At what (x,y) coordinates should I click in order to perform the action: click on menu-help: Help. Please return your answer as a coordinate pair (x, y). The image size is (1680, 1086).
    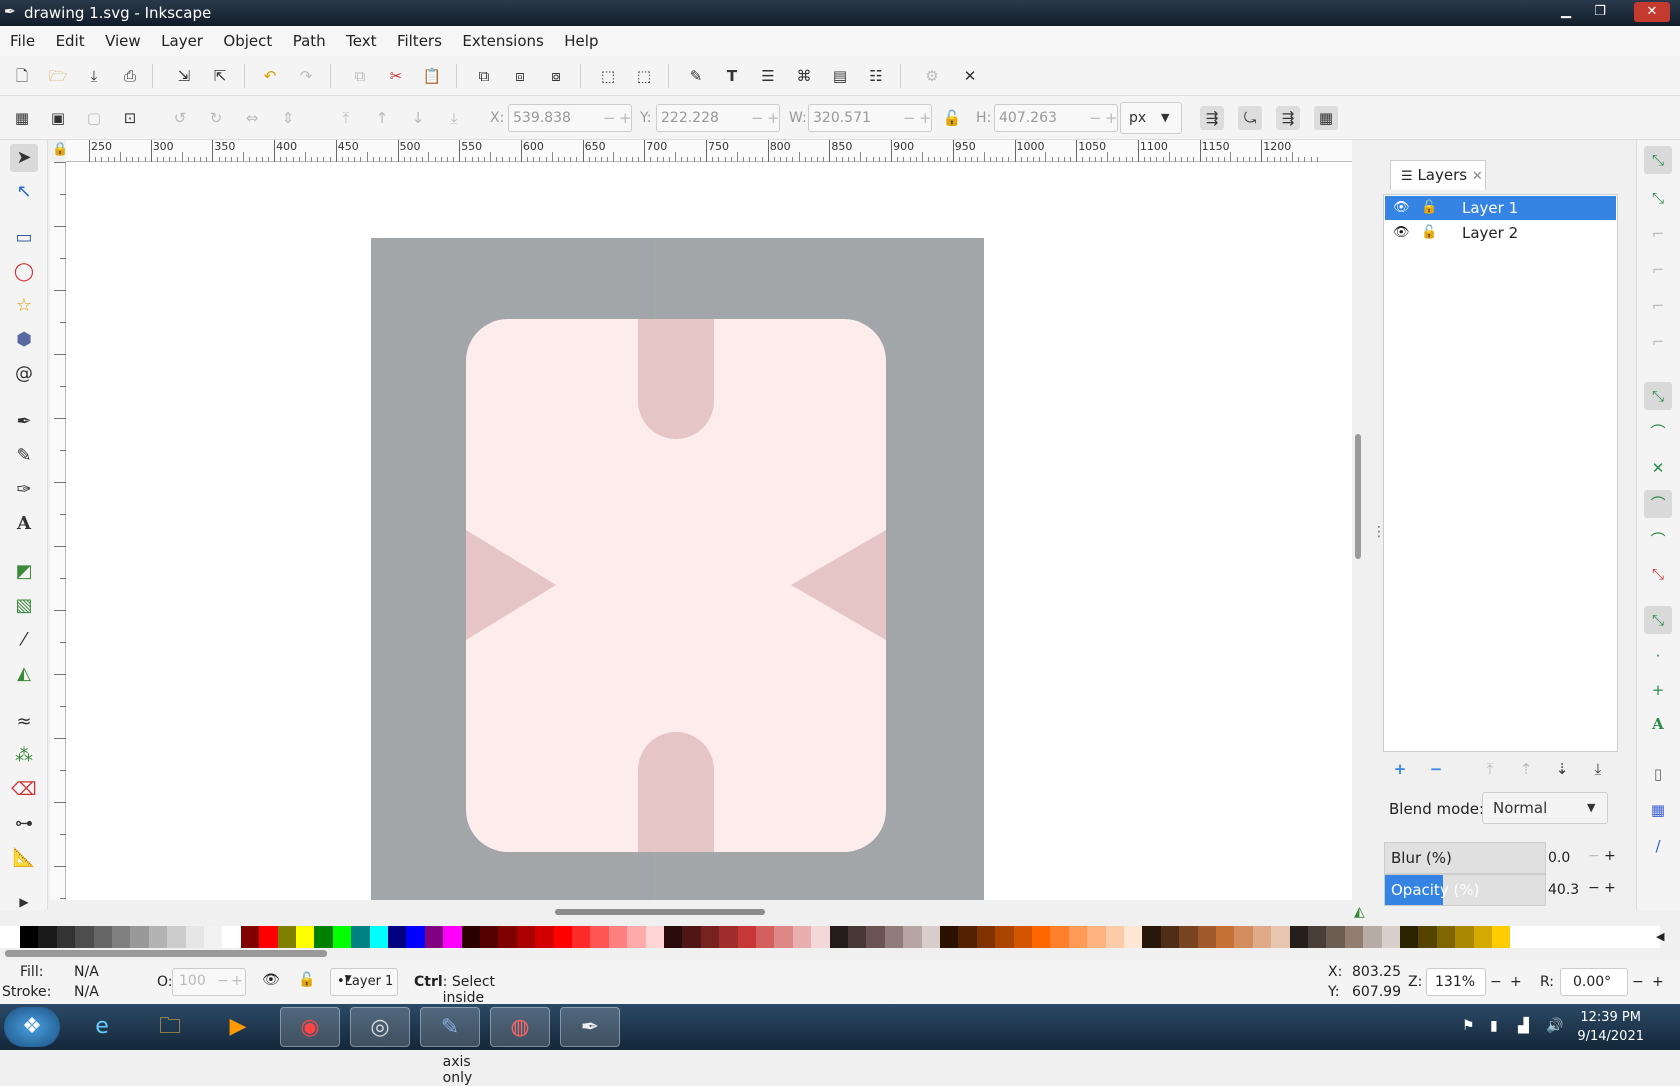
    Looking at the image, I should click on (581, 38).